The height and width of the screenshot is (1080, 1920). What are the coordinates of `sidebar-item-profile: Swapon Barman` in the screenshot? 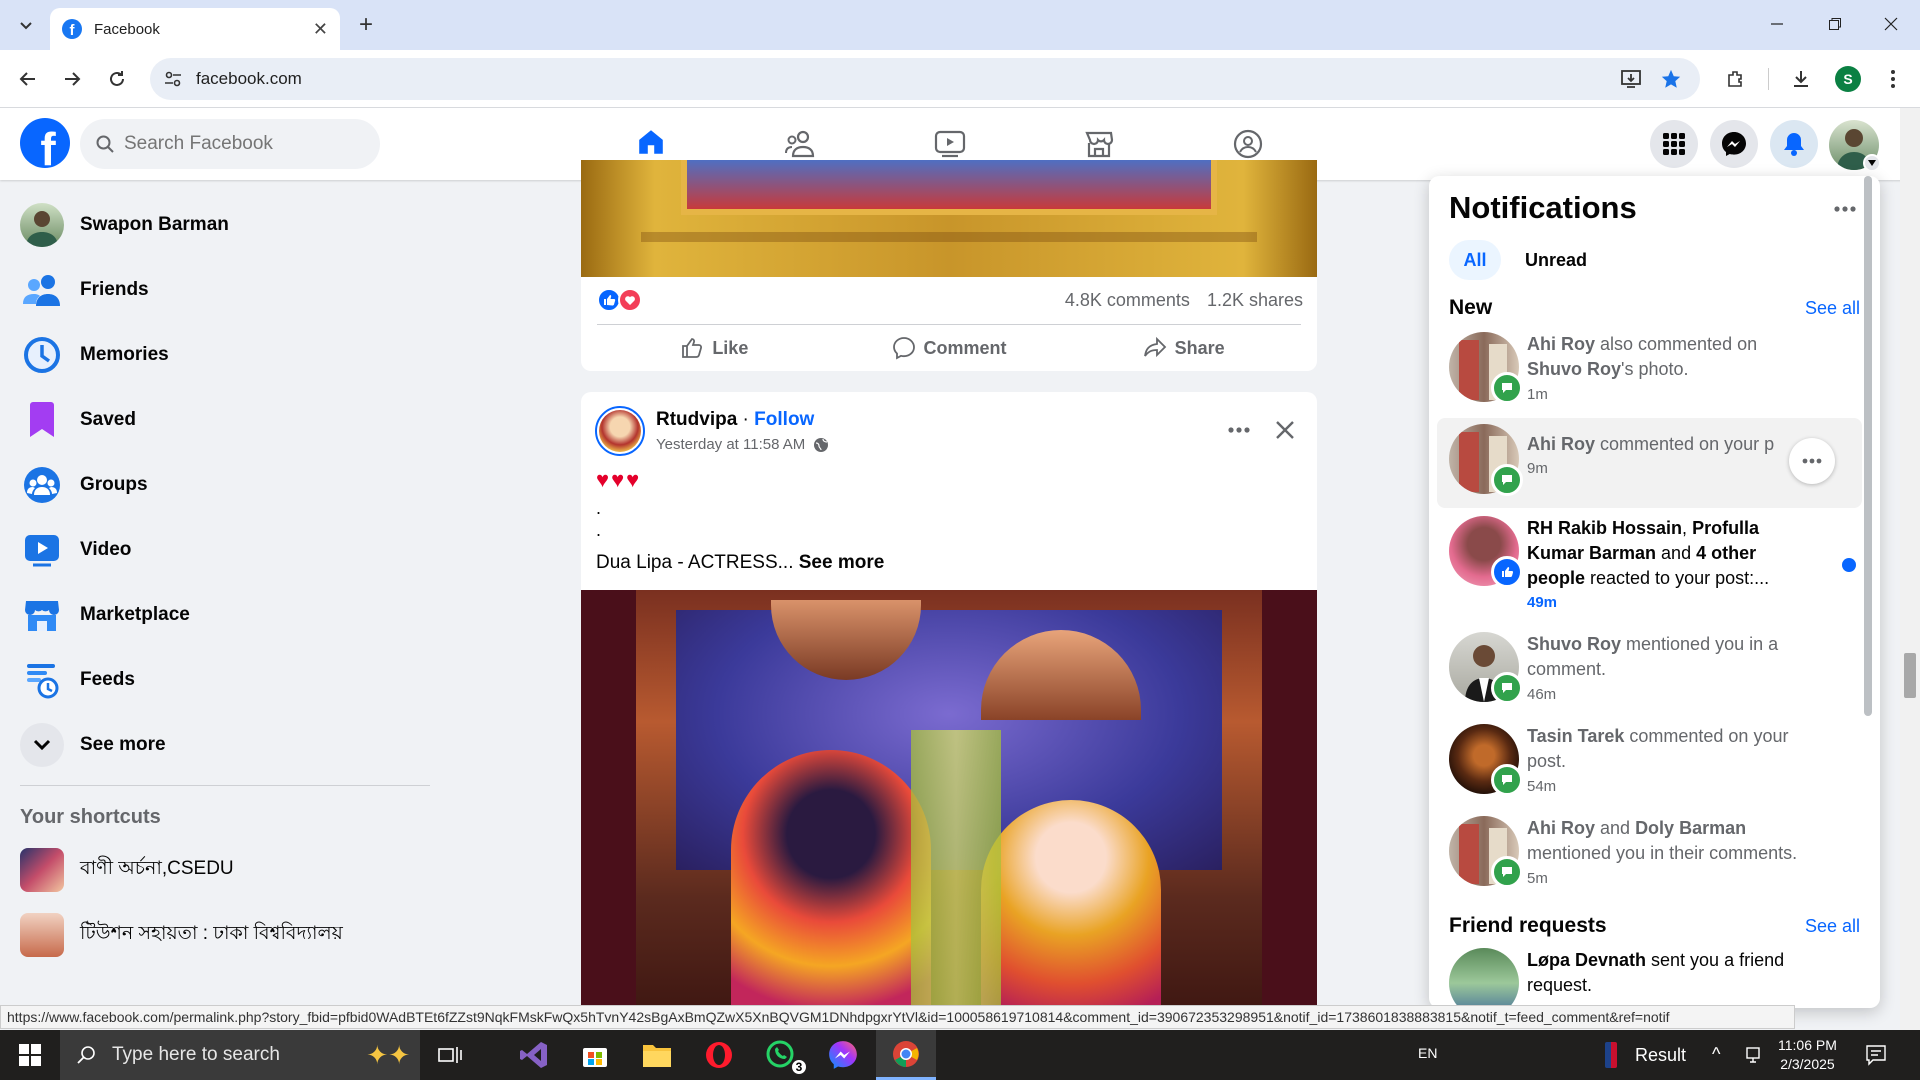 It's located at (220, 224).